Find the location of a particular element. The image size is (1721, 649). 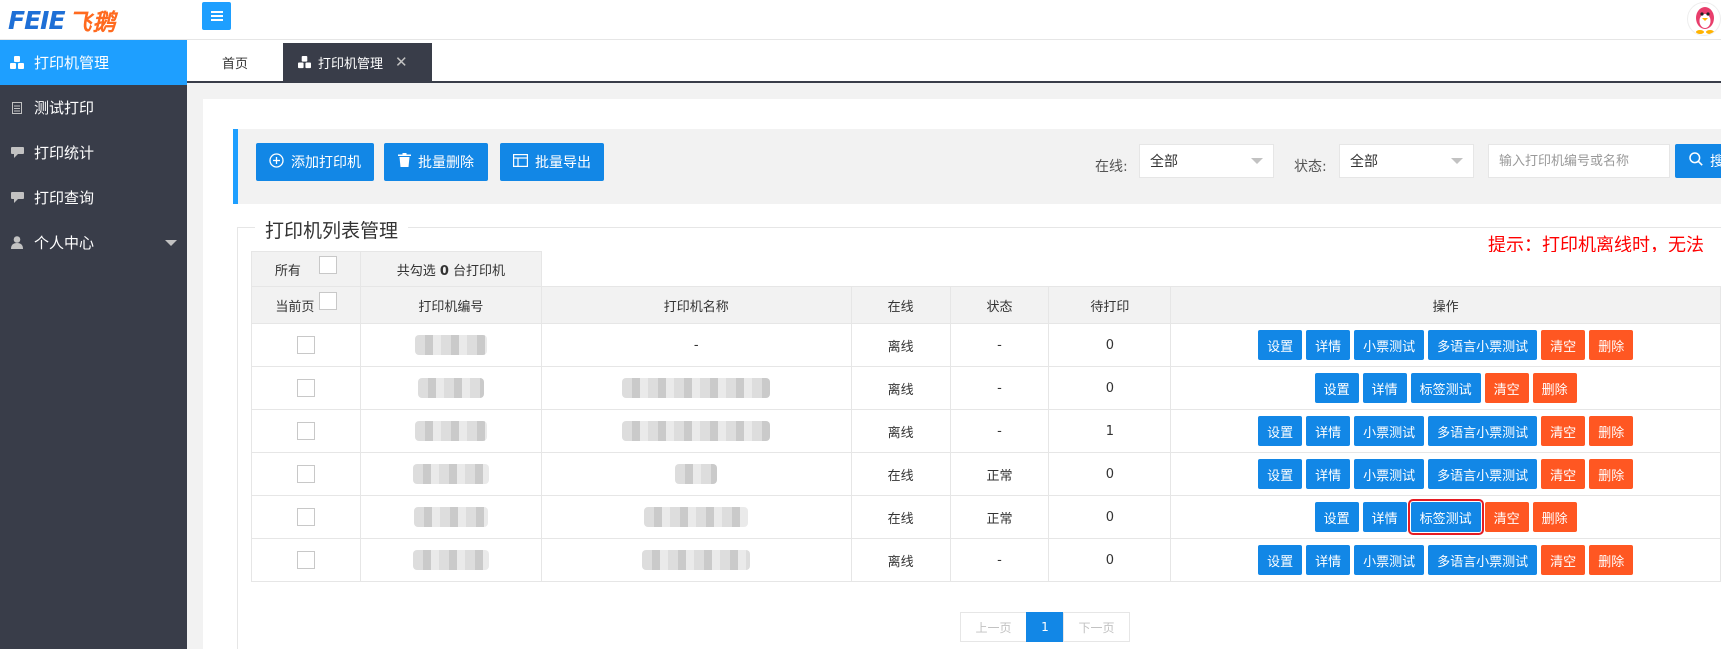

online-filter-select: 全部 is located at coordinates (1206, 161).